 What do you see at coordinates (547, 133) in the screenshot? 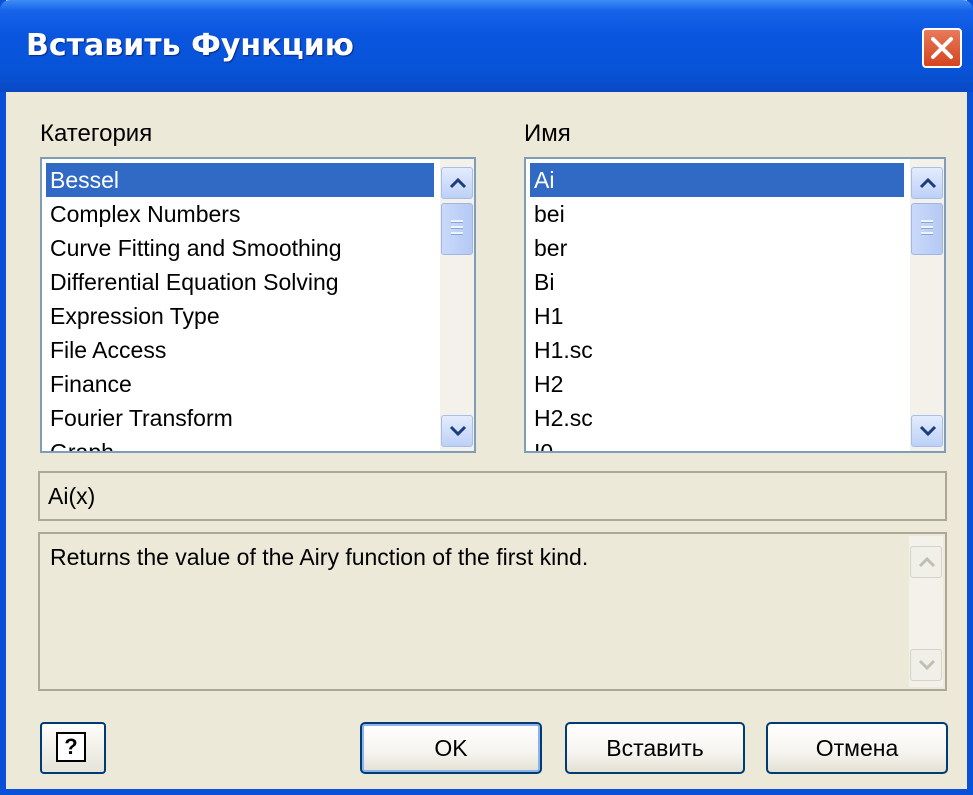
I see `name-label: Имя` at bounding box center [547, 133].